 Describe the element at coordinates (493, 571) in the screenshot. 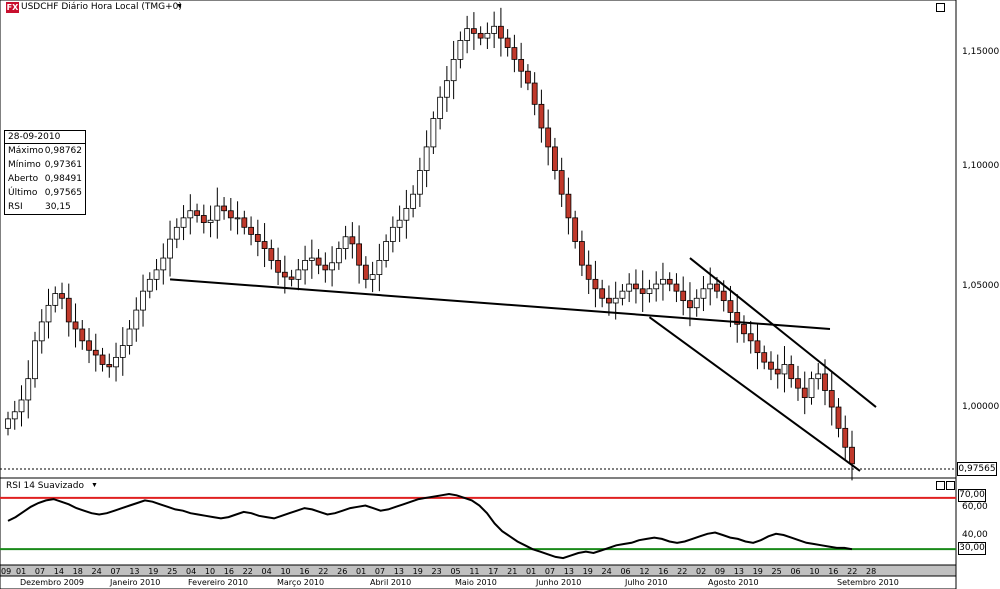

I see `axis-day-label: 17` at that location.